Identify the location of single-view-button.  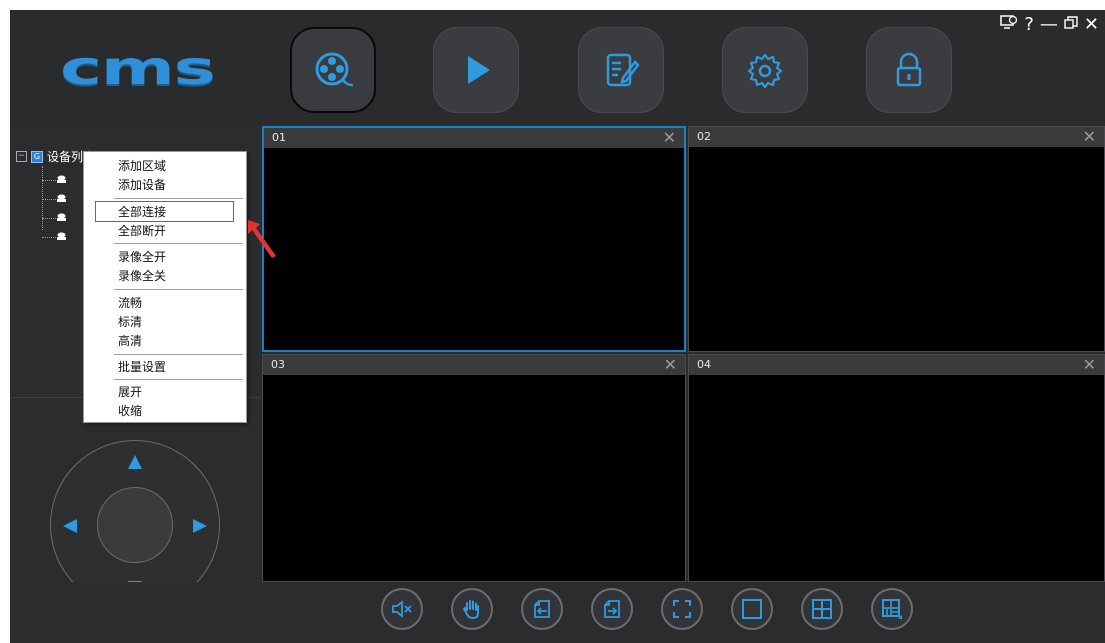
(752, 609).